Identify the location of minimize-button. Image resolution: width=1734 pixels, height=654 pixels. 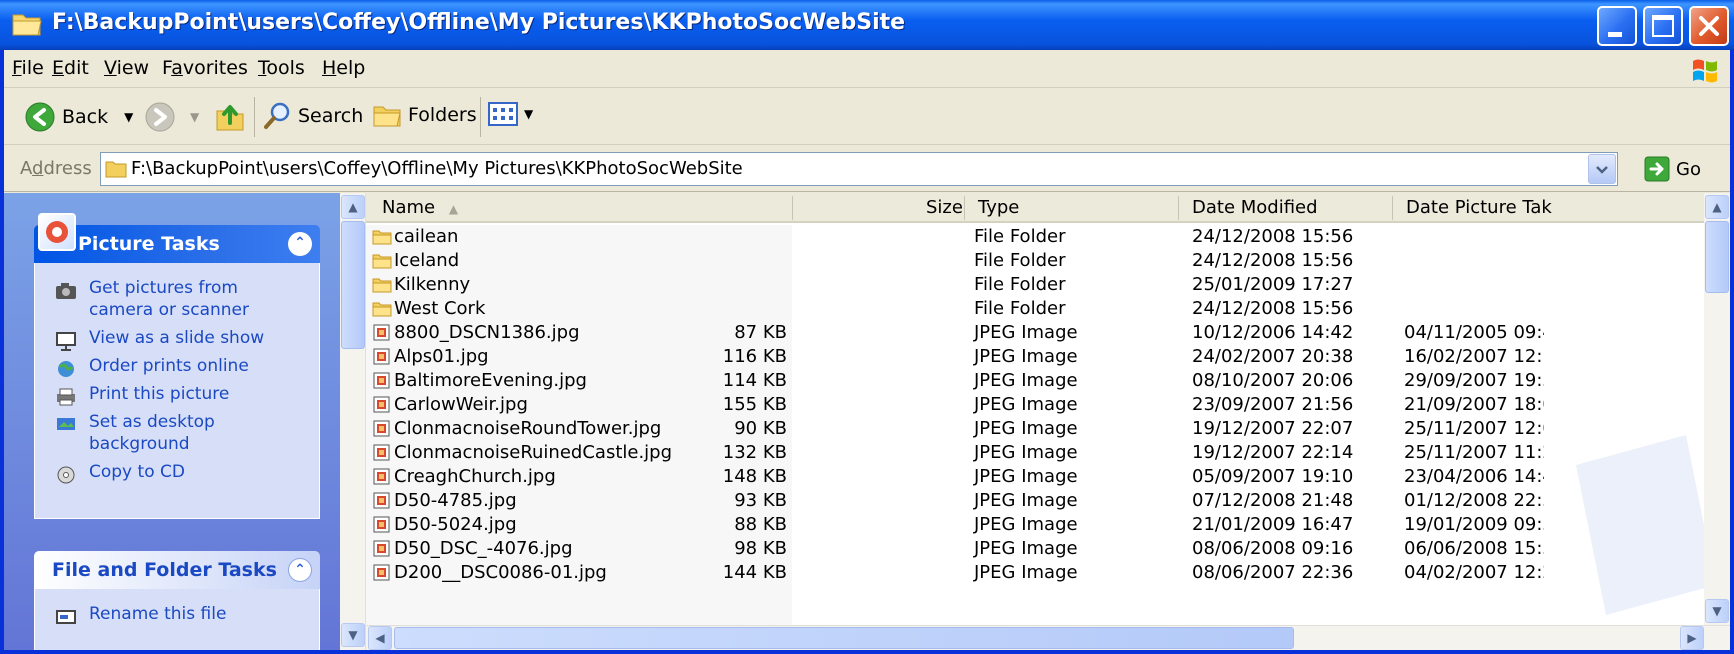
(1617, 26).